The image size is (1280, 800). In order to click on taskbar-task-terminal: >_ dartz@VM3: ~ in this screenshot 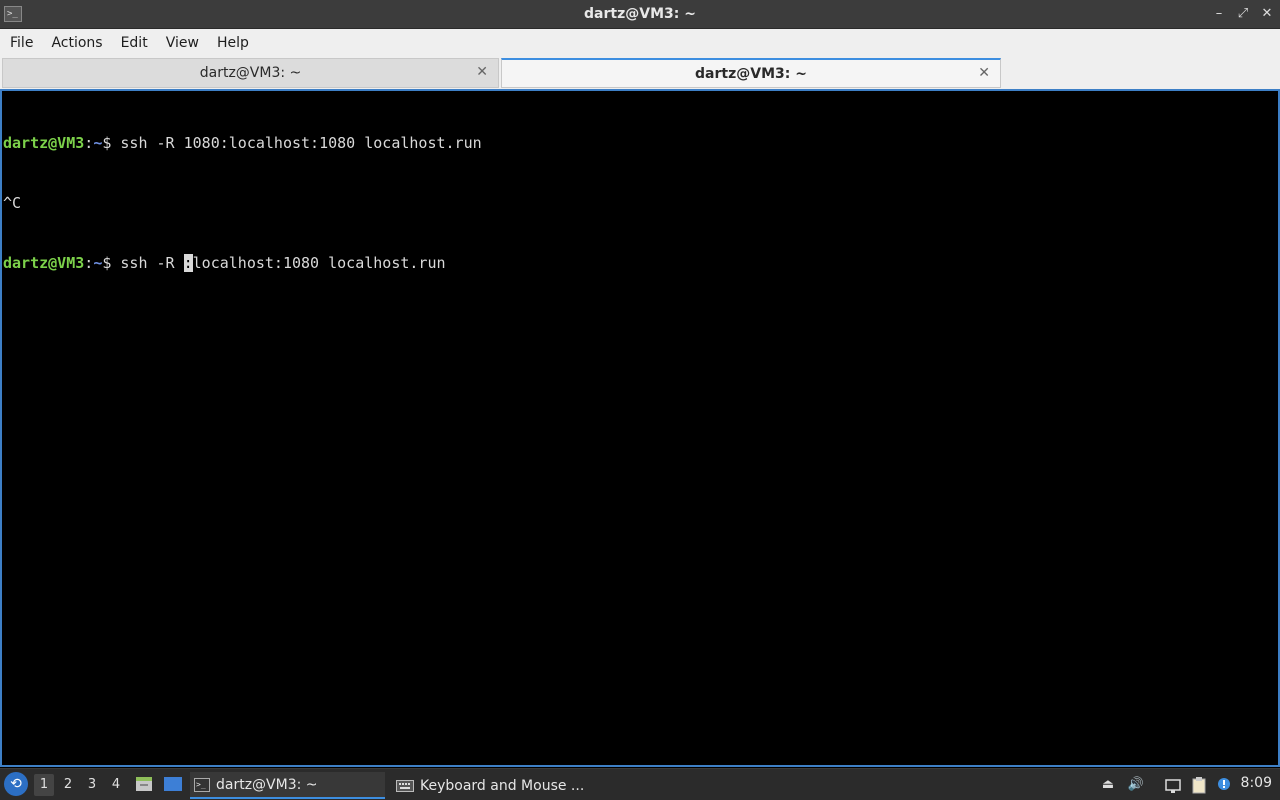, I will do `click(287, 785)`.